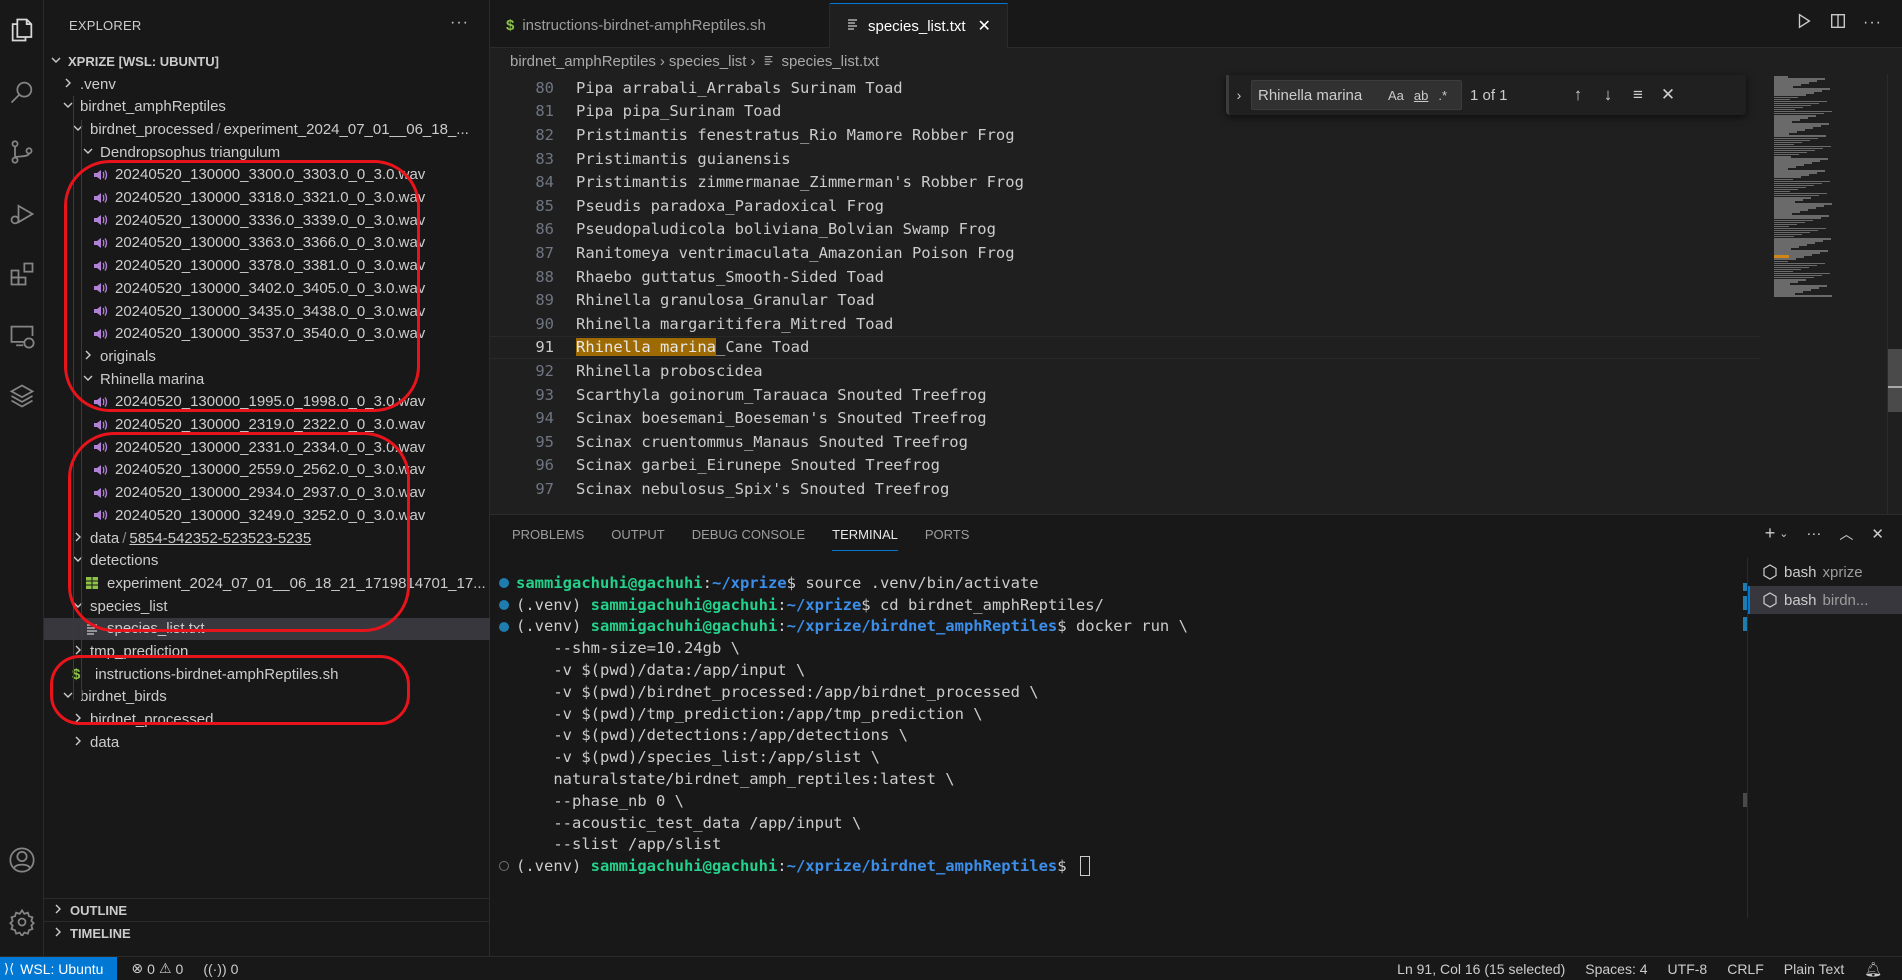 This screenshot has height=980, width=1902. I want to click on panel-tab-output: OUTPUT, so click(637, 539).